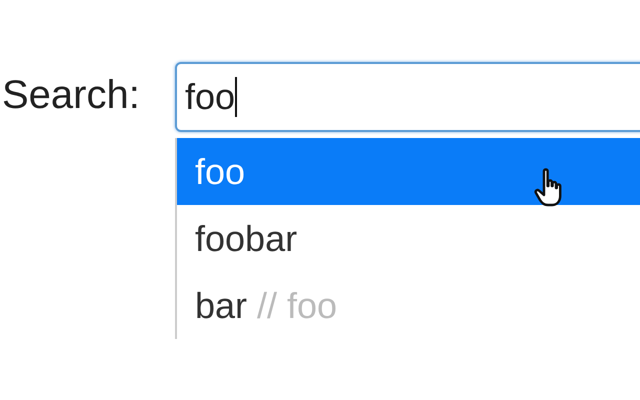  What do you see at coordinates (408, 171) in the screenshot?
I see `suggestion-item: foo` at bounding box center [408, 171].